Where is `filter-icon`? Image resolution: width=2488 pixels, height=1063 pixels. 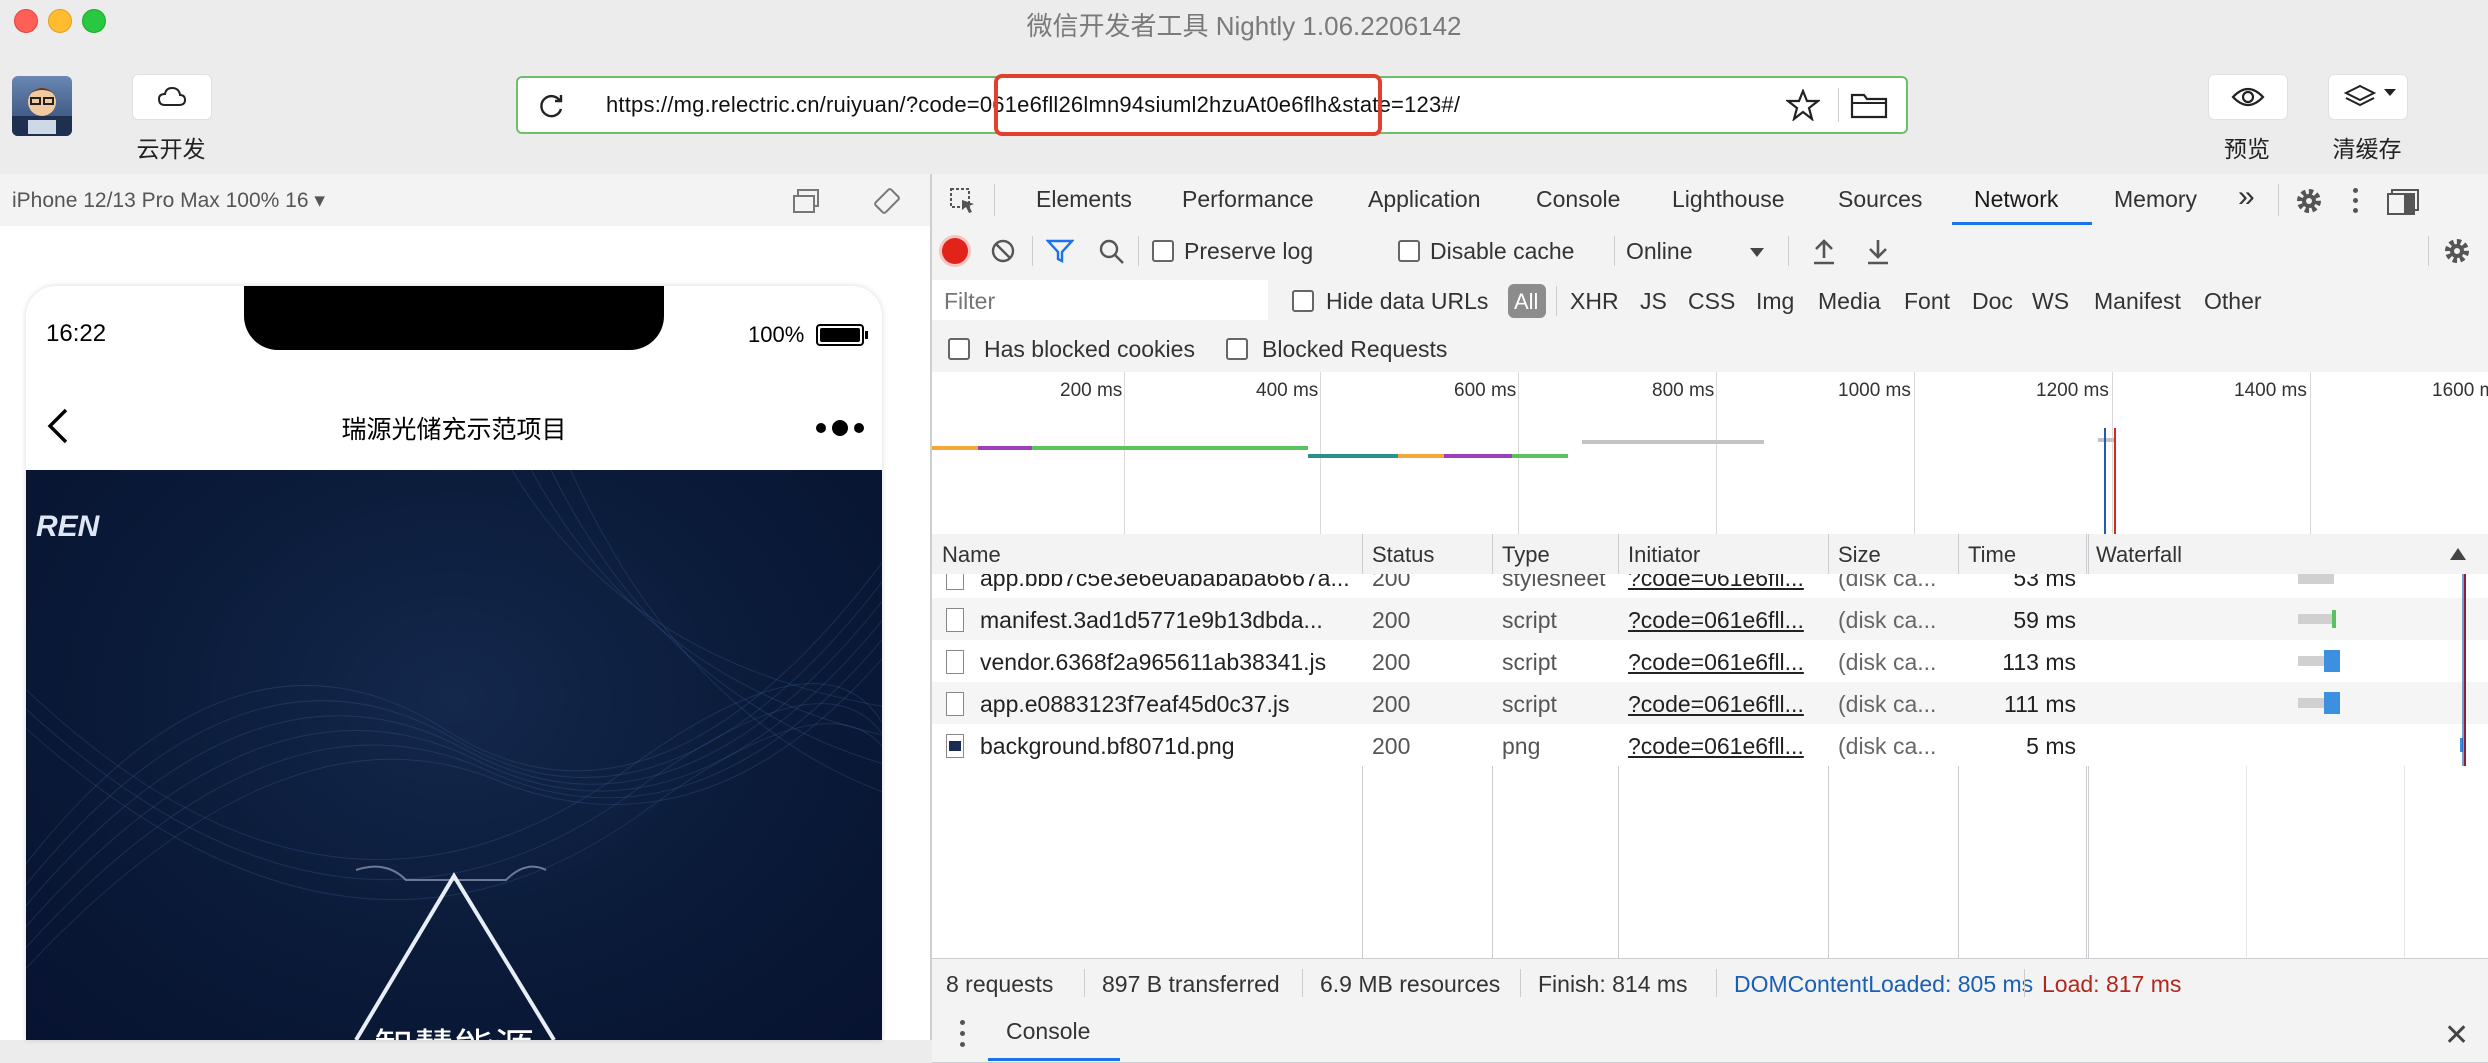
filter-icon is located at coordinates (1060, 251).